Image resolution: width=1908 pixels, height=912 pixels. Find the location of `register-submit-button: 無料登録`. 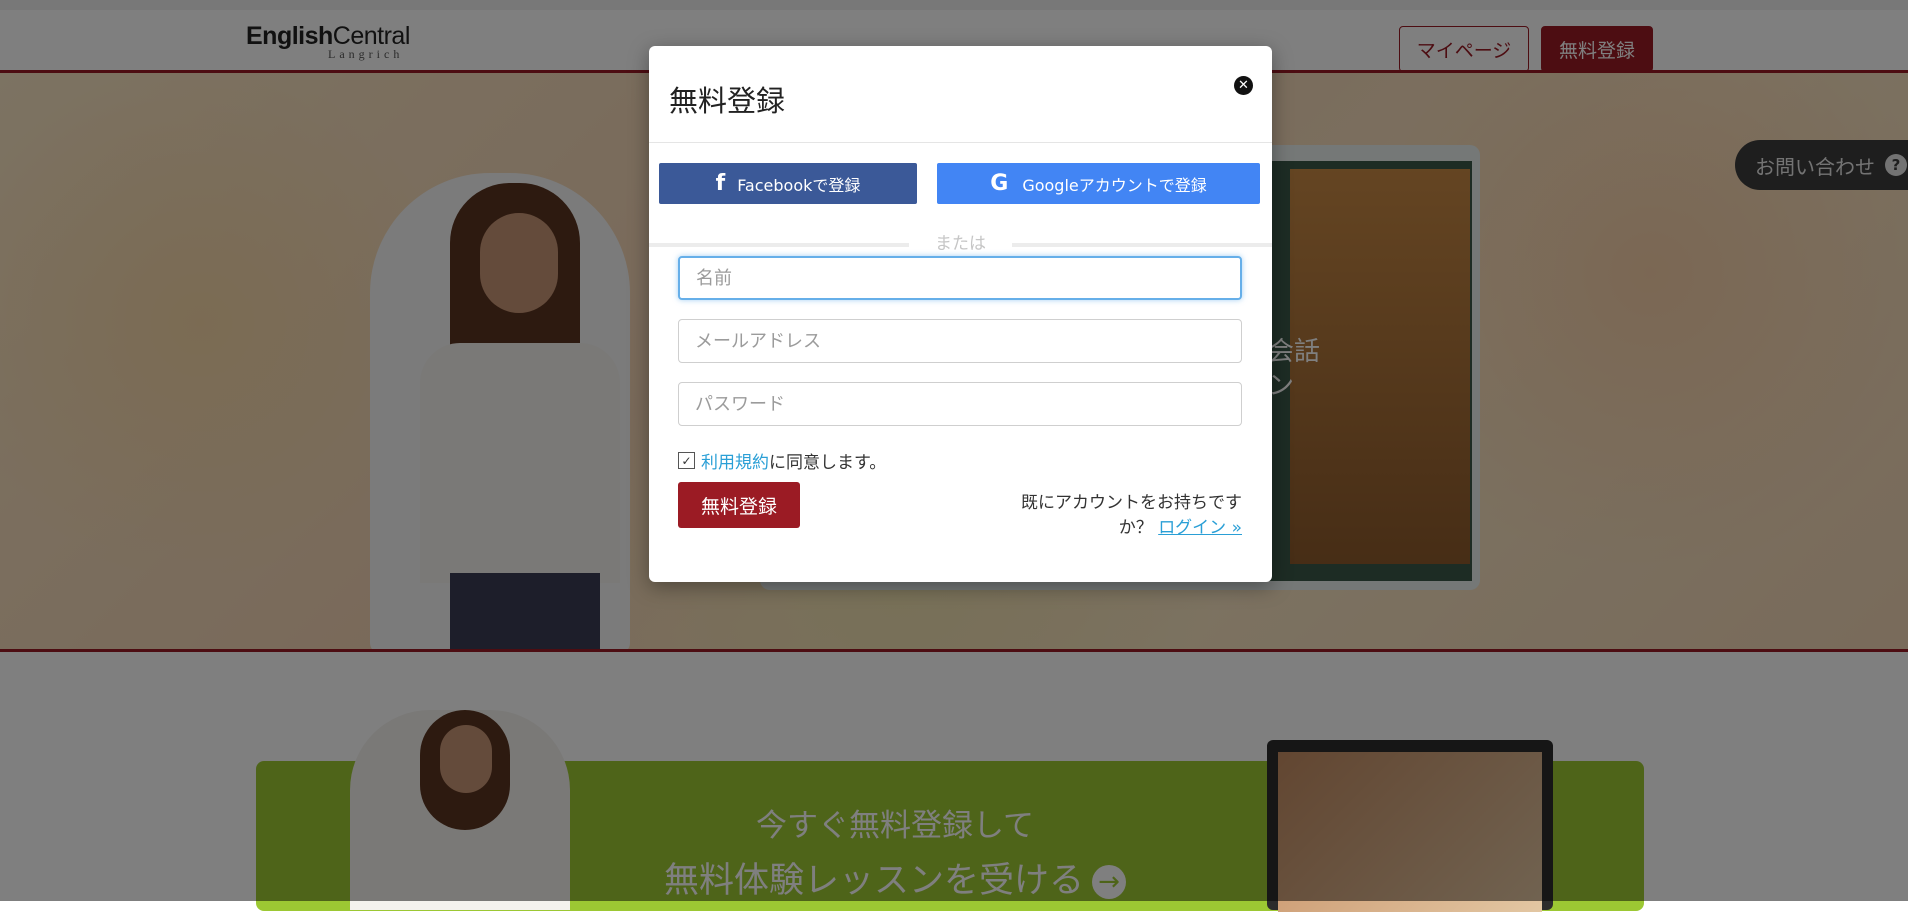

register-submit-button: 無料登録 is located at coordinates (739, 505).